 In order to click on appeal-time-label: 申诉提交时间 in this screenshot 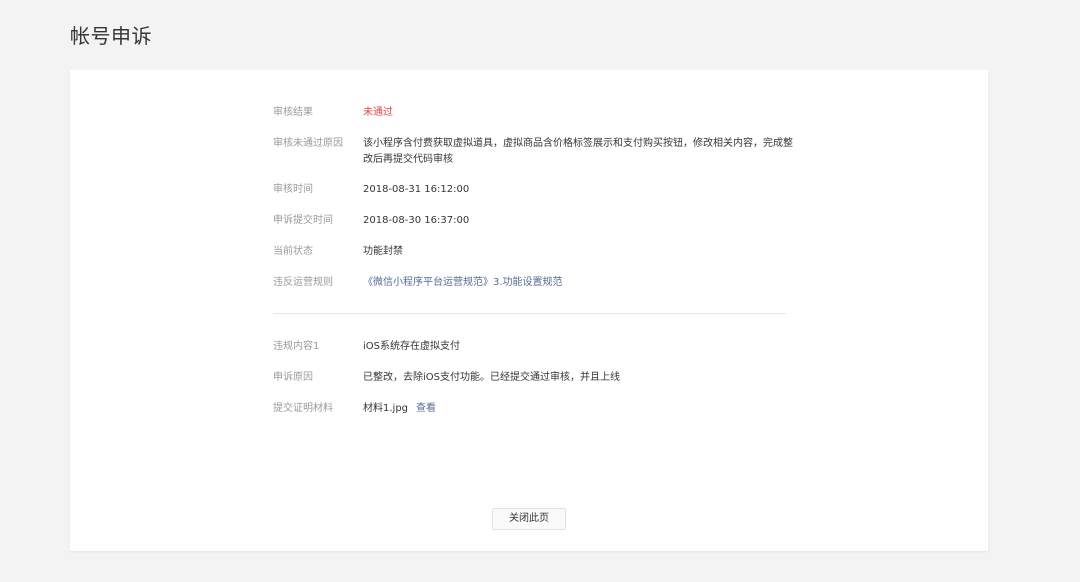, I will do `click(303, 220)`.